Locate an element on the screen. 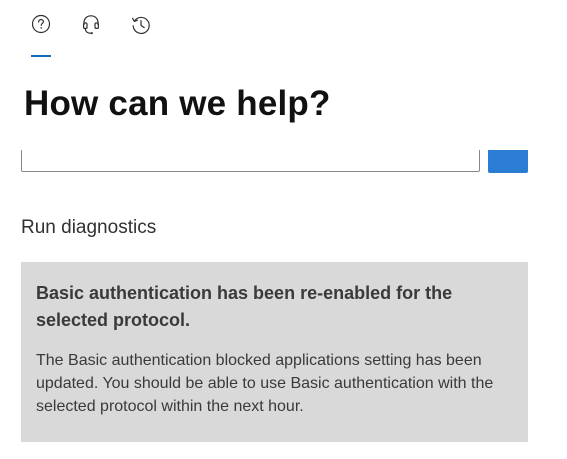 Image resolution: width=567 pixels, height=459 pixels. search-bar is located at coordinates (283, 163).